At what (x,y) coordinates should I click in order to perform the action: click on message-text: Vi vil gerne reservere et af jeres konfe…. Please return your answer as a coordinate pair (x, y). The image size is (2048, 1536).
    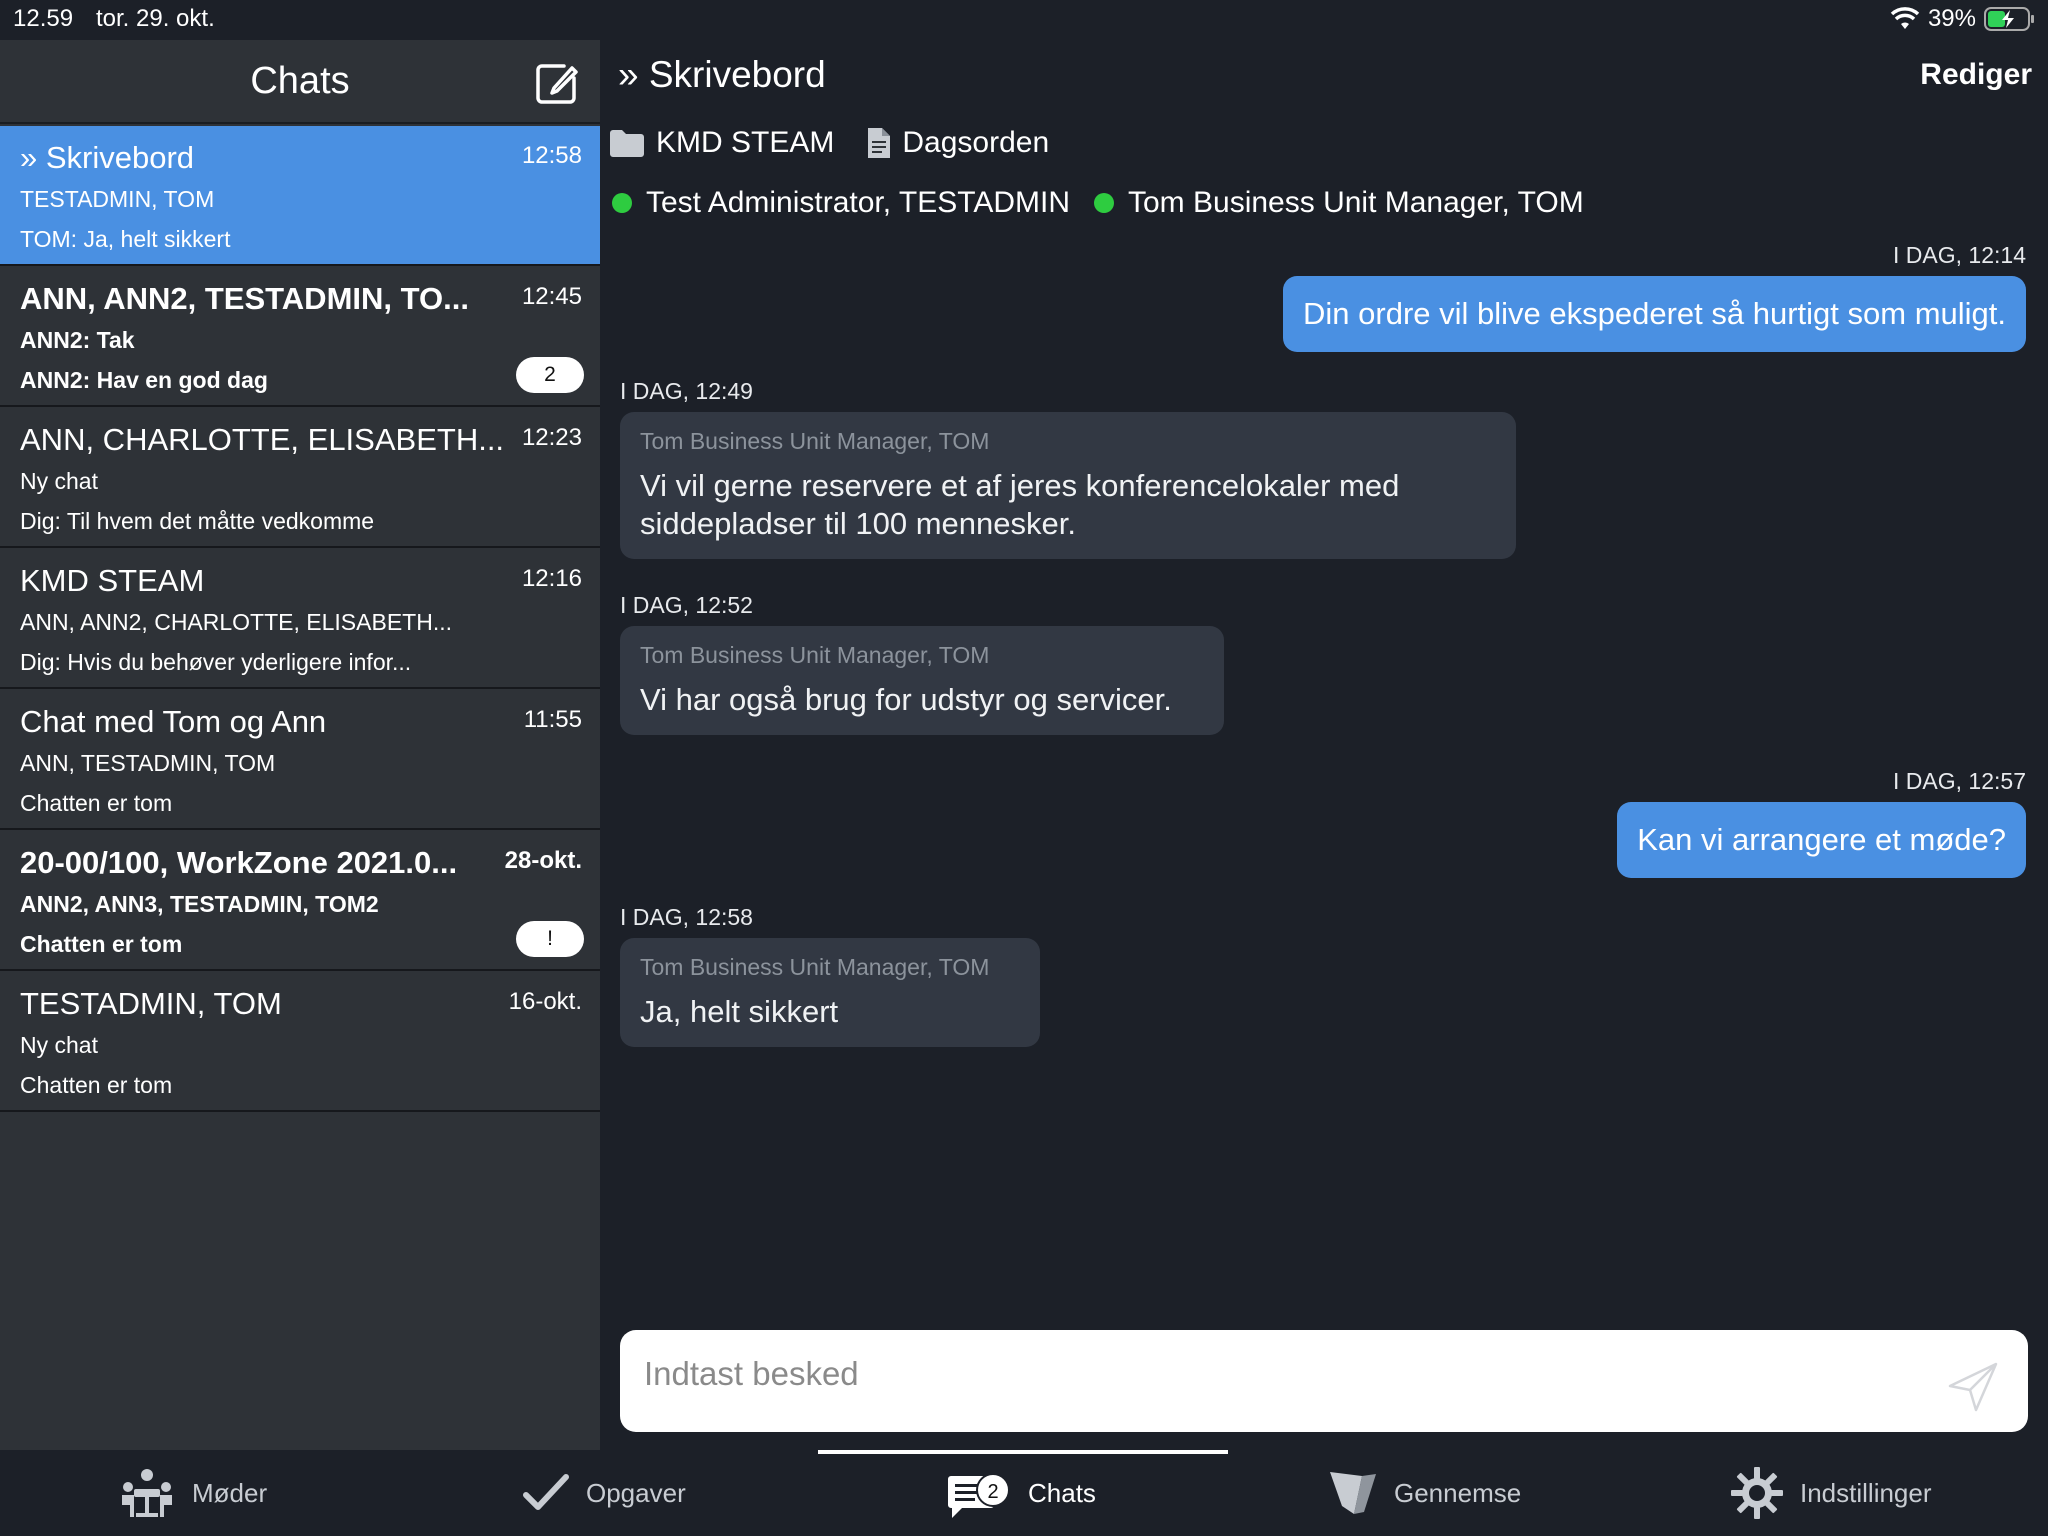
    Looking at the image, I should click on (1020, 504).